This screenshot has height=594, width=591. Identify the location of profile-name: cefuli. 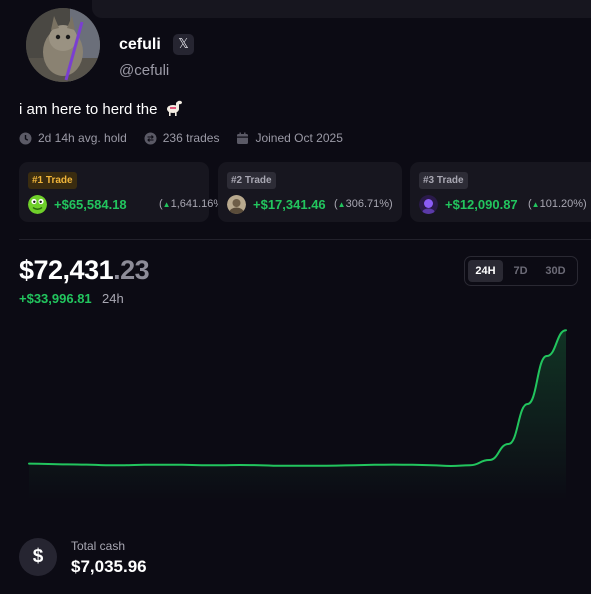
(140, 44).